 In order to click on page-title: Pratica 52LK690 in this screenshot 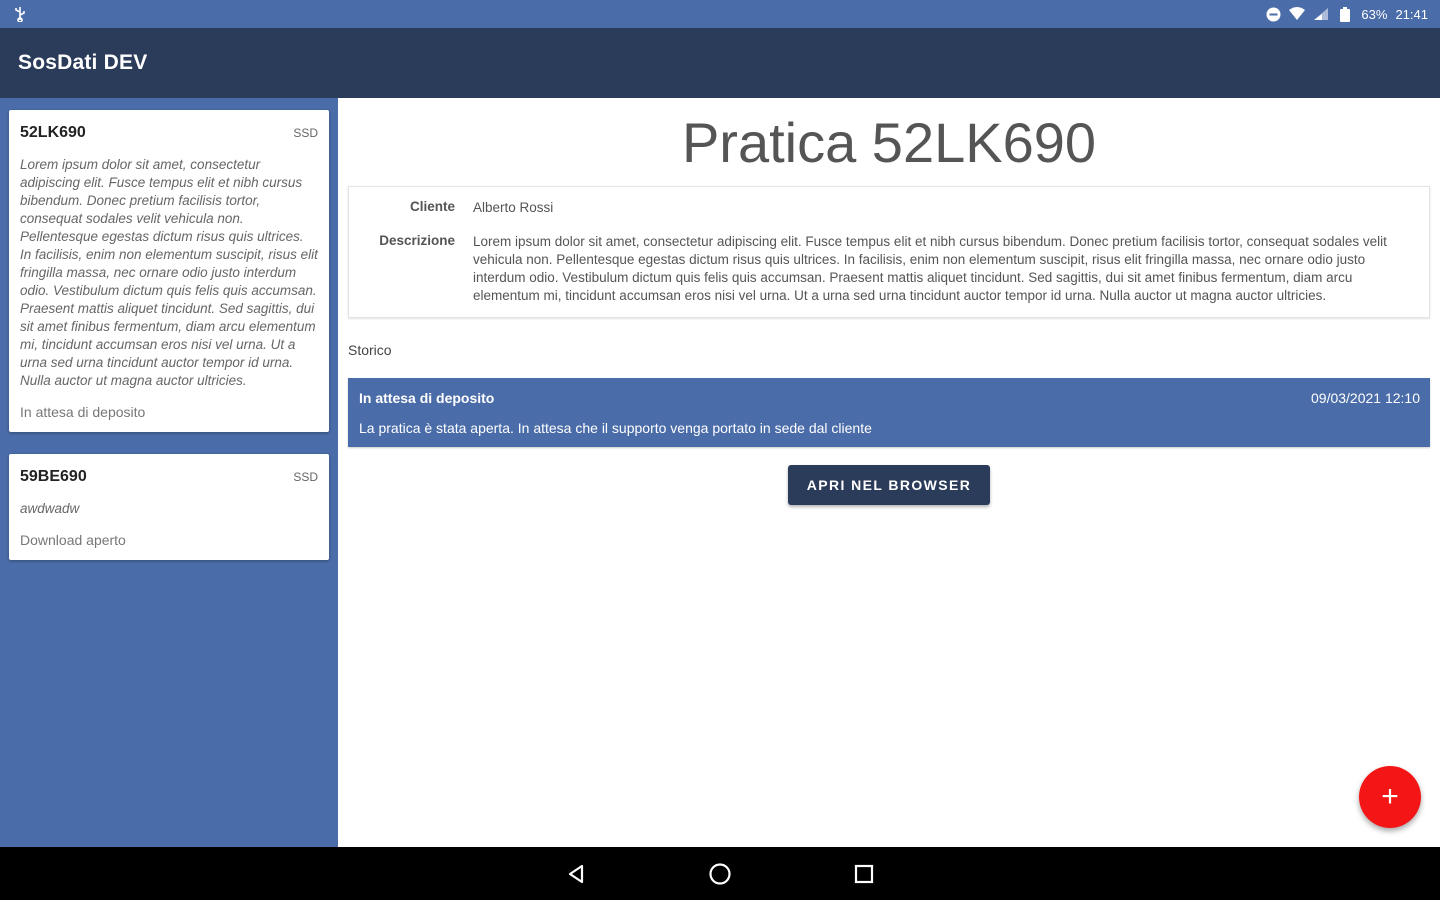, I will do `click(889, 142)`.